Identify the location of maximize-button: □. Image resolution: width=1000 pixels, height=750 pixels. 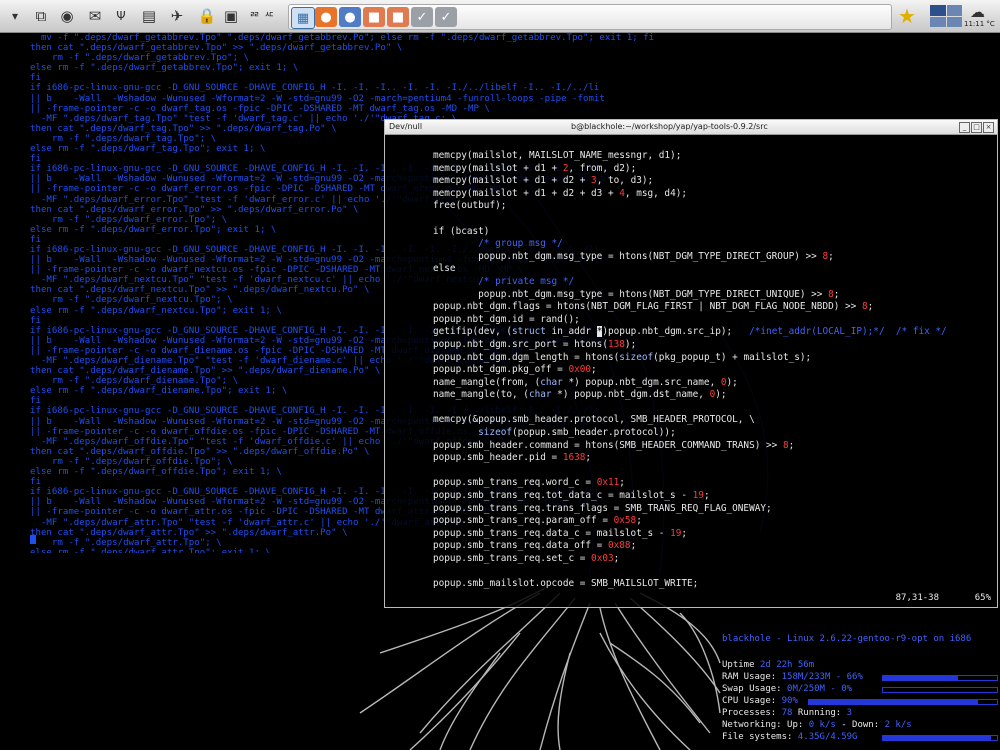
(976, 127).